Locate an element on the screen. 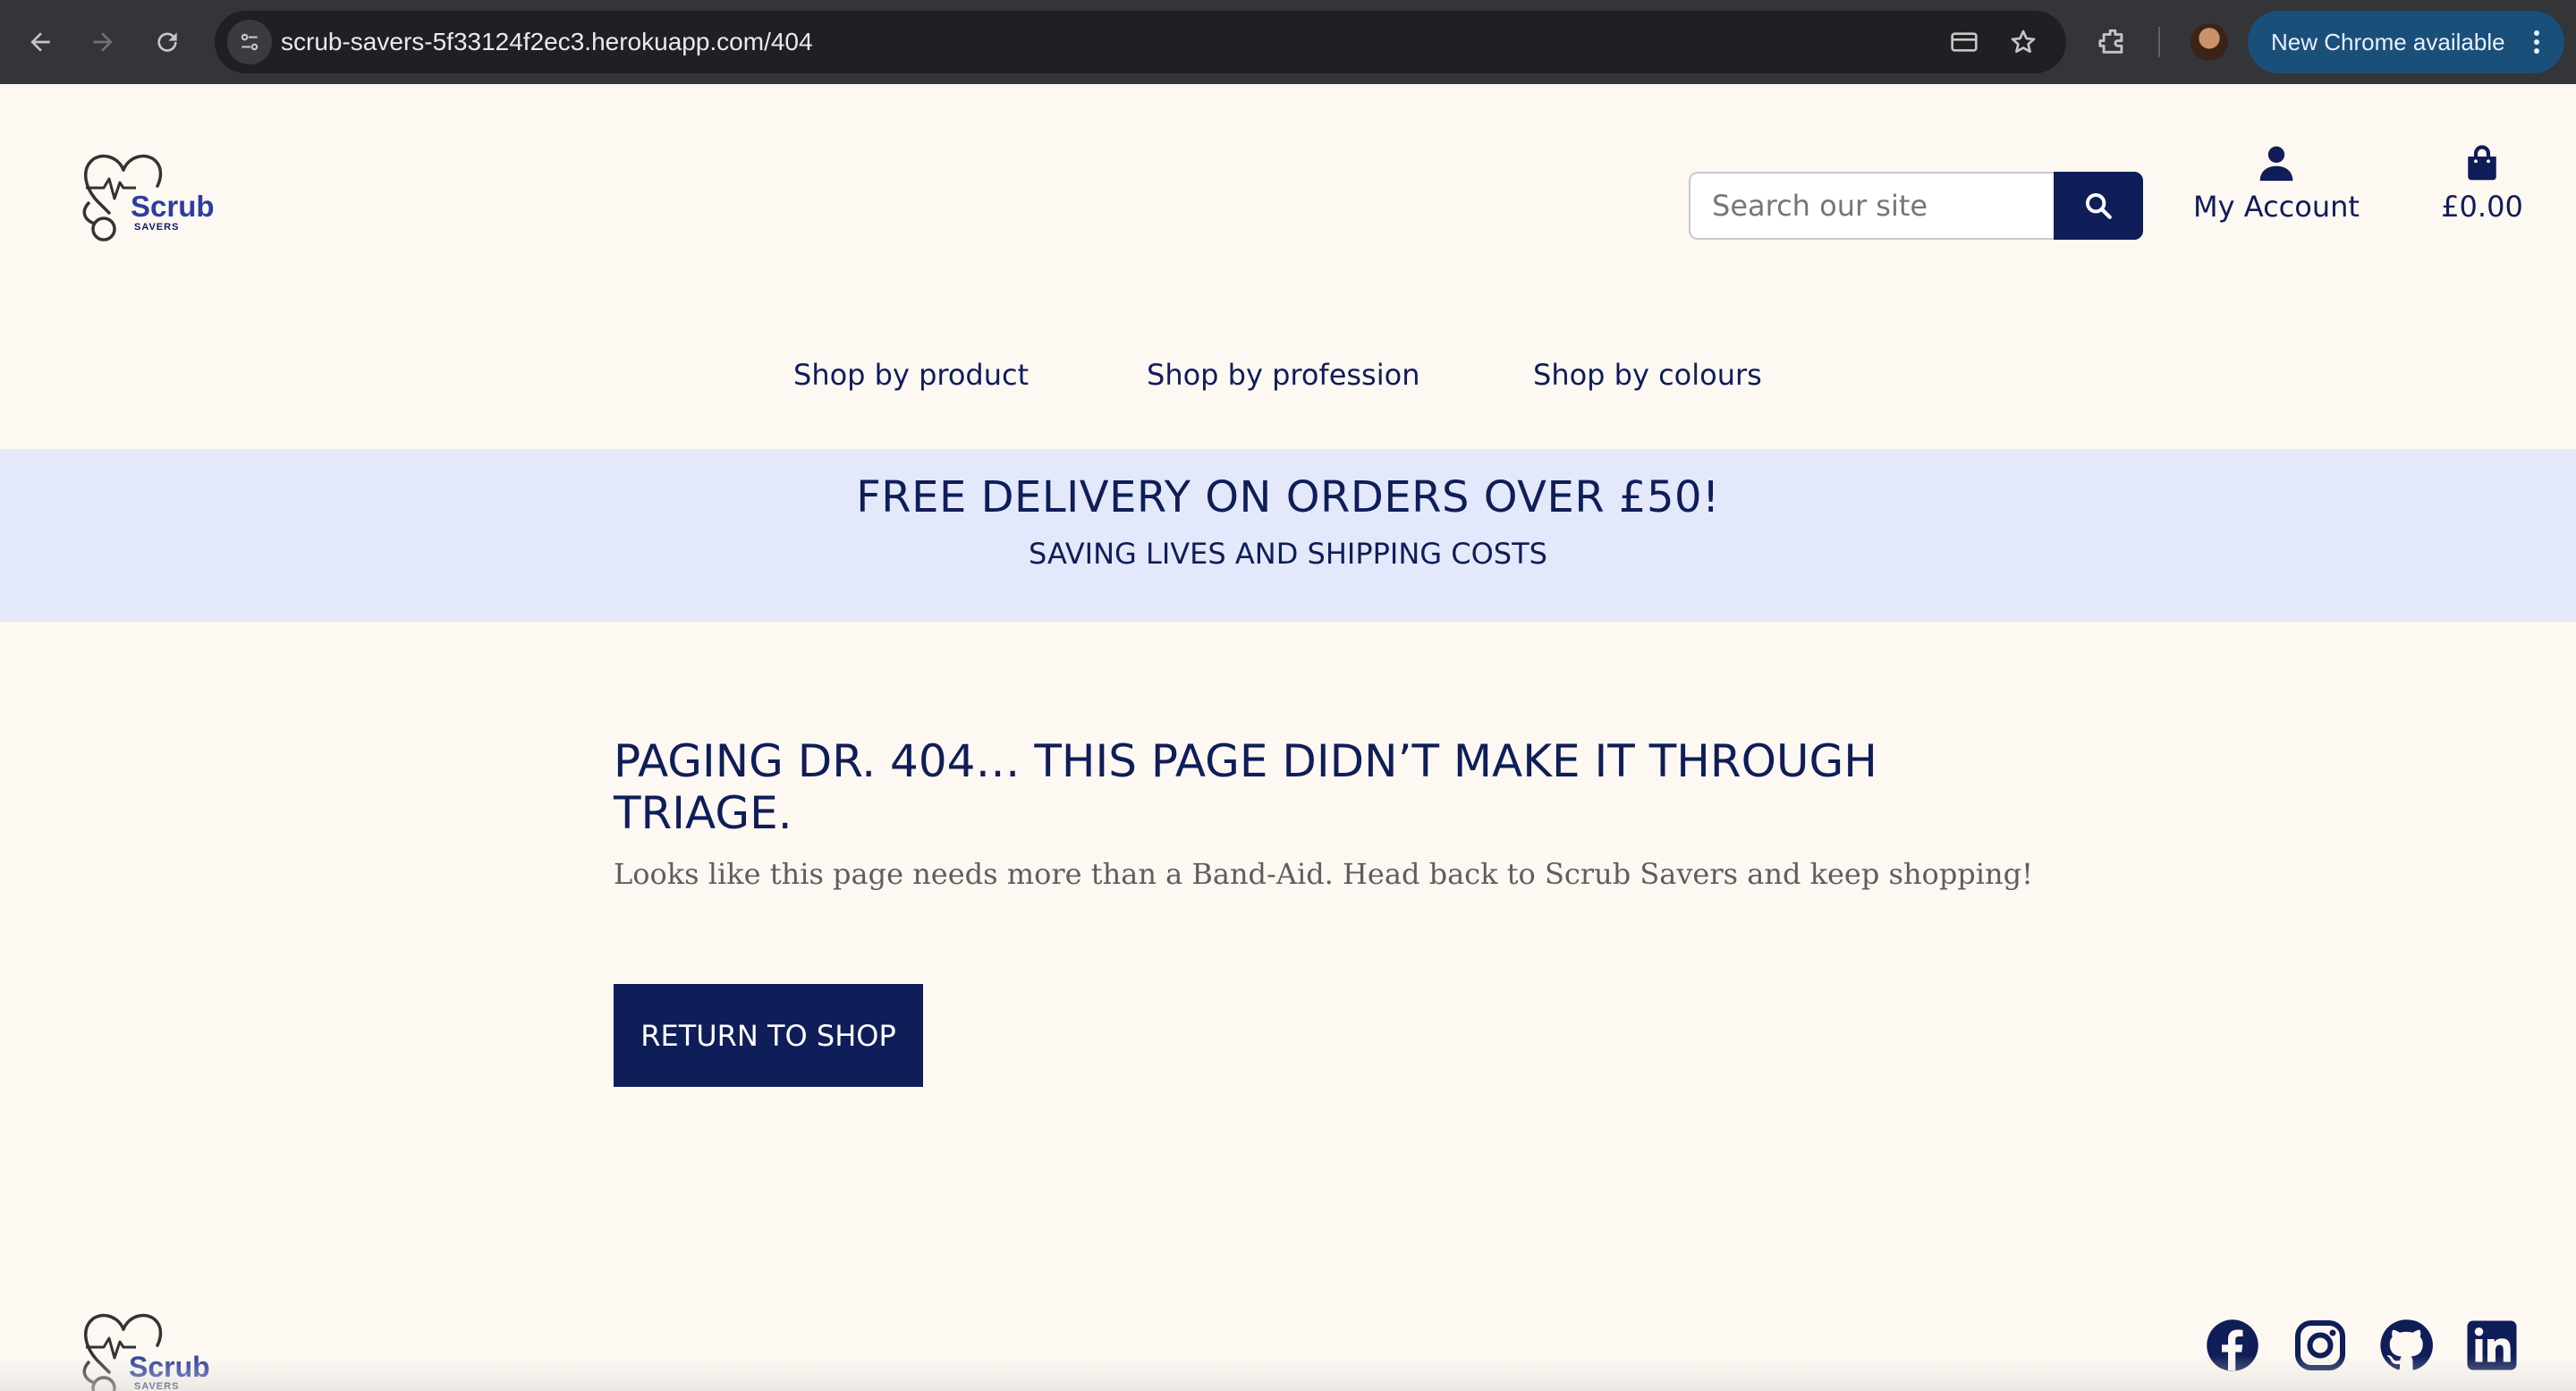 The width and height of the screenshot is (2576, 1391). user-icon is located at coordinates (2276, 164).